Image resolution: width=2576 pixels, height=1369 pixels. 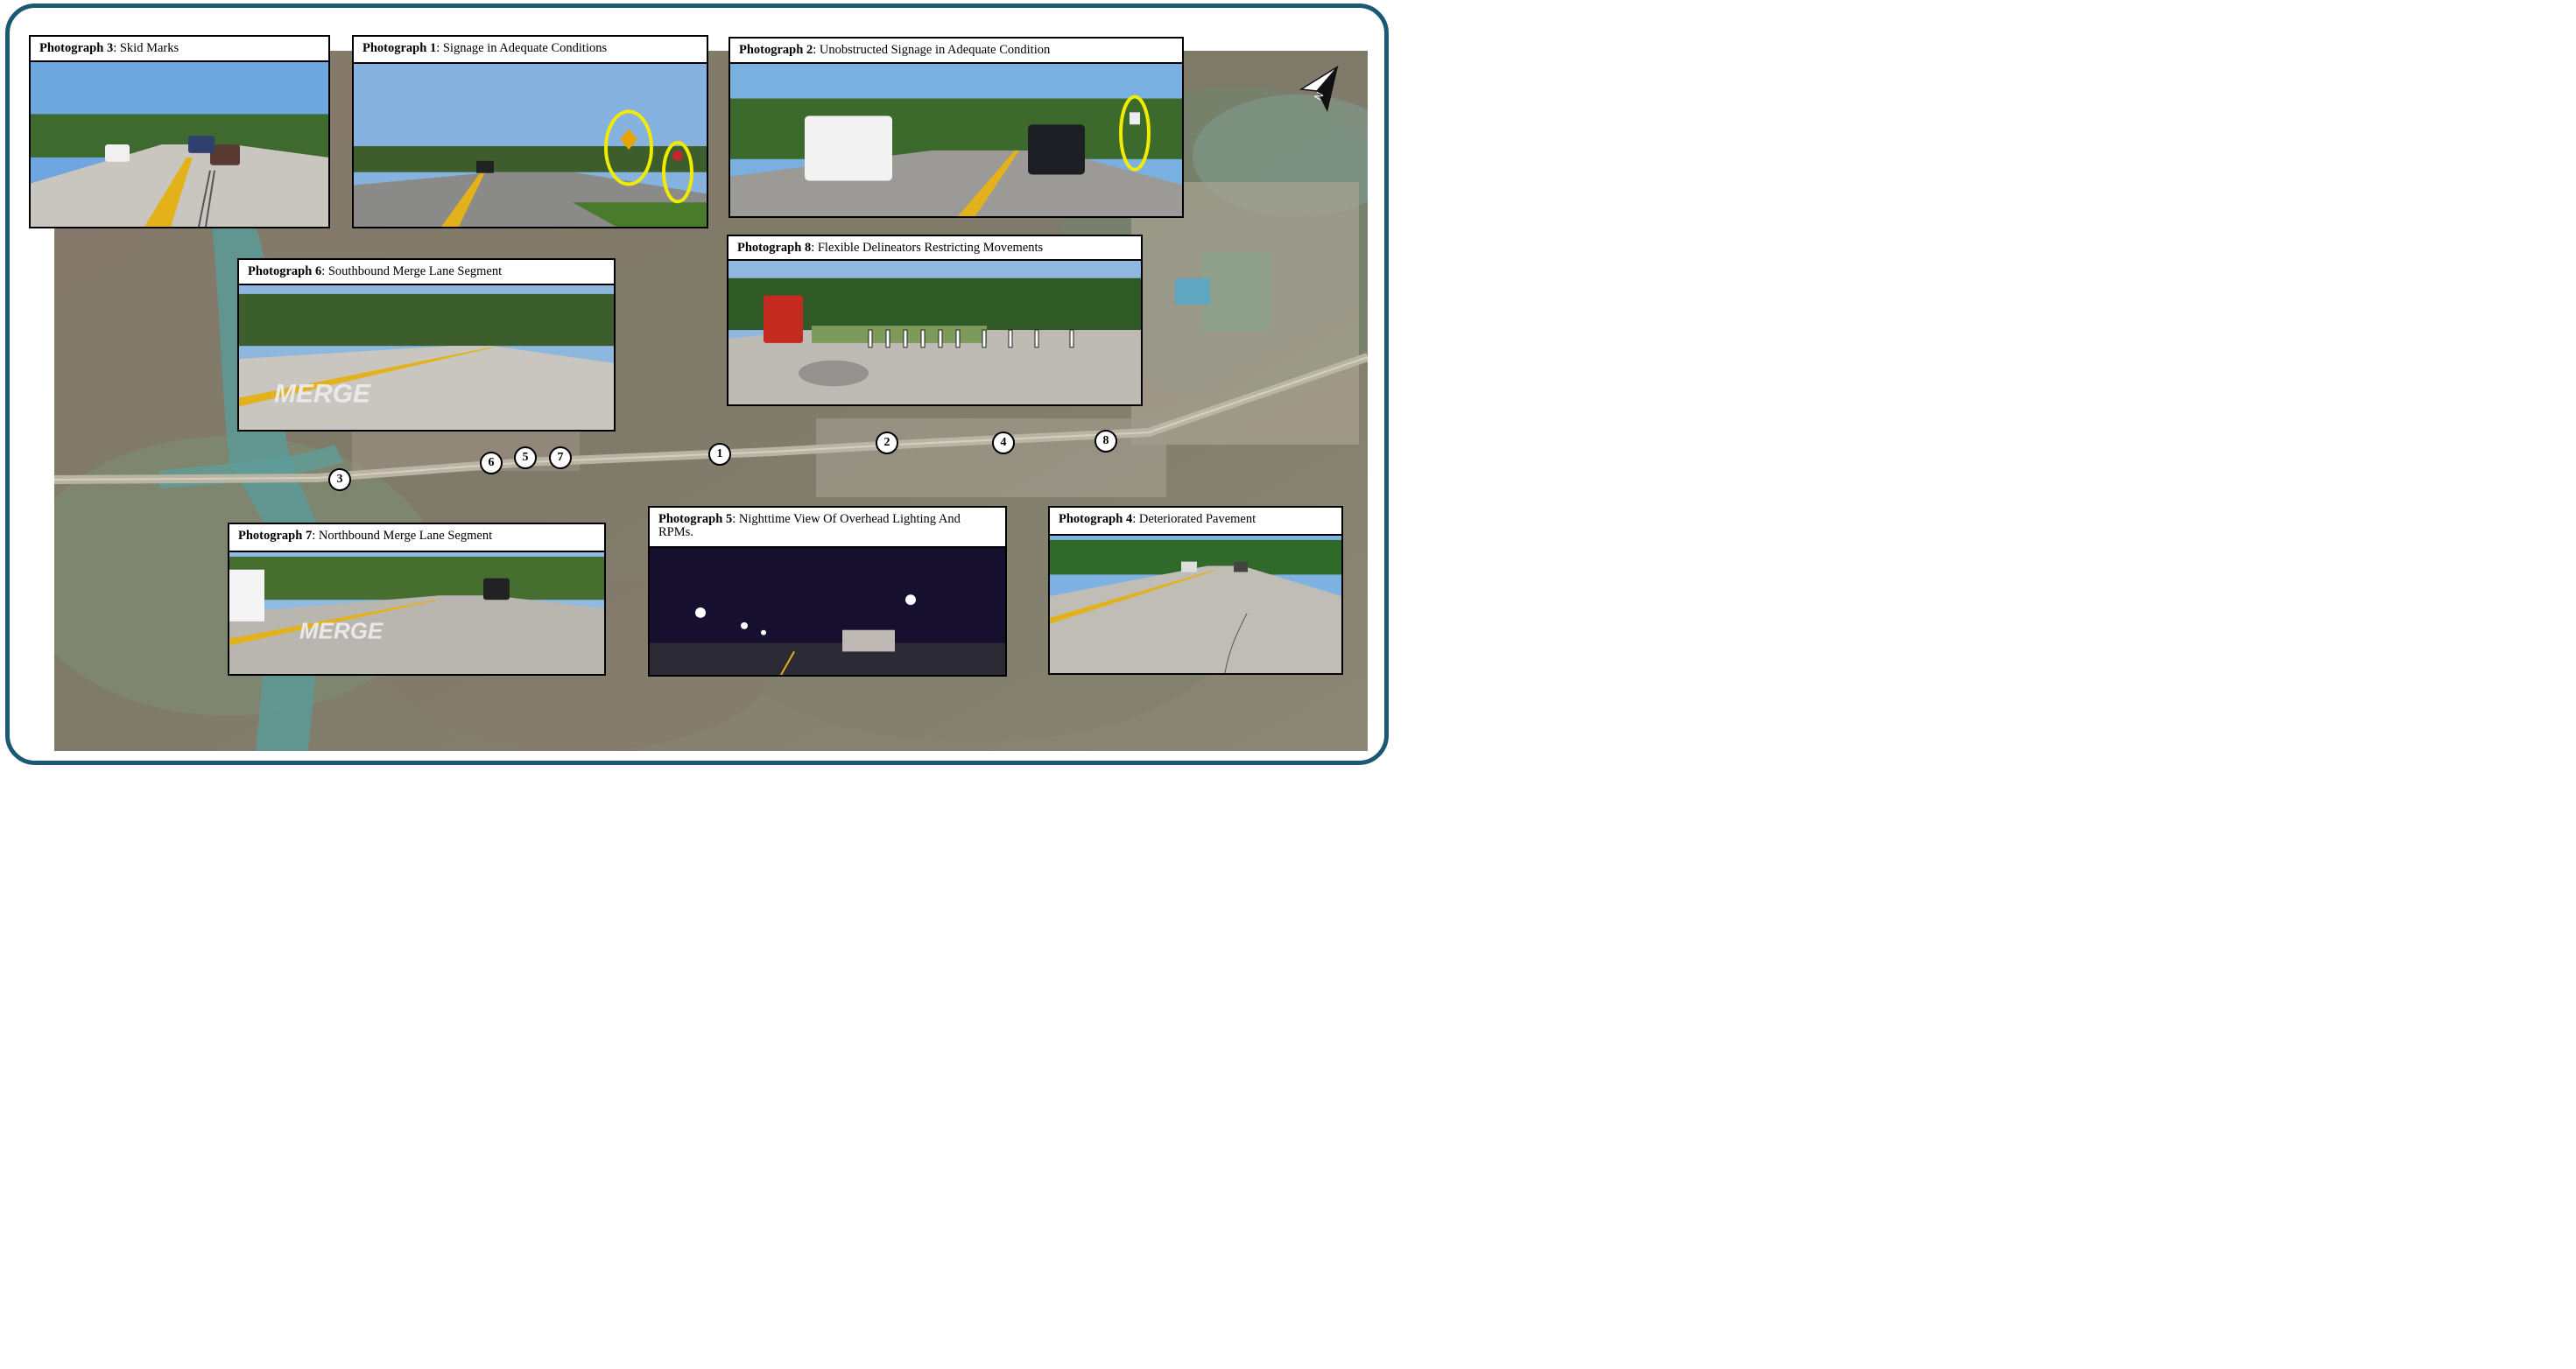 I want to click on location-marker: 6, so click(x=491, y=463).